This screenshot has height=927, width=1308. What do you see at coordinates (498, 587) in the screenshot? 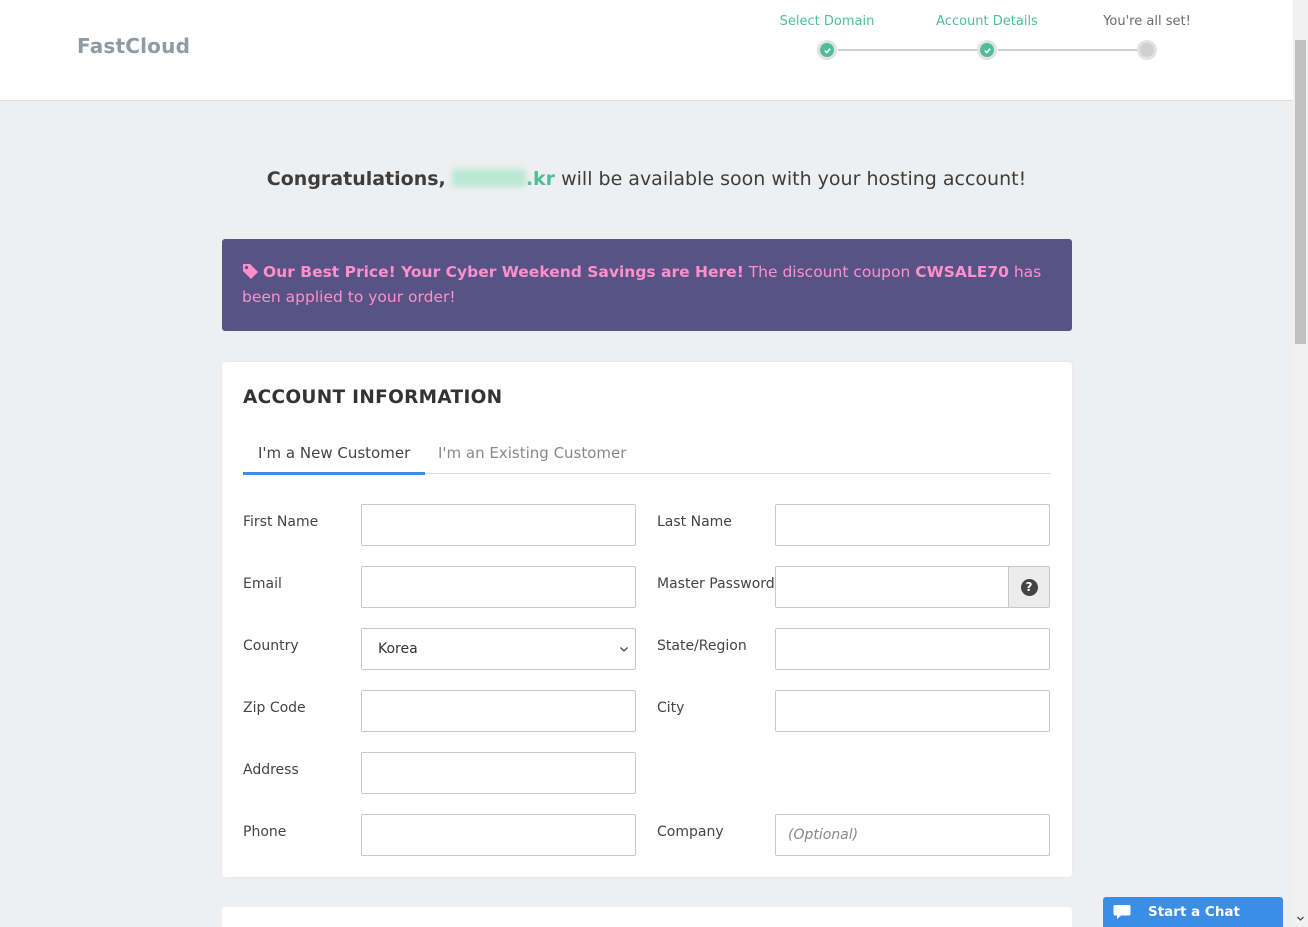
I see `email-field` at bounding box center [498, 587].